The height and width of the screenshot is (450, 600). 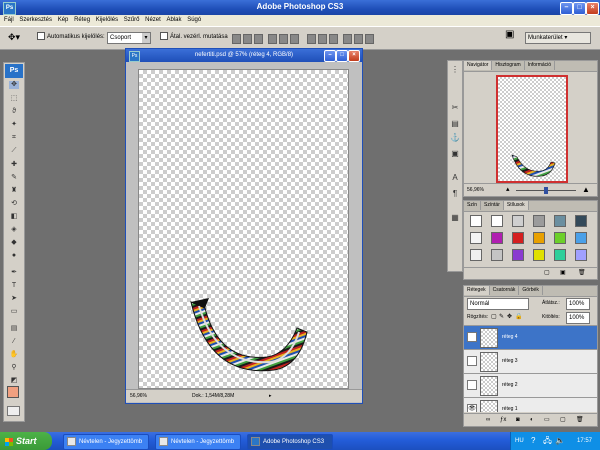 I want to click on show-transform-checkbox: Átal. vezérl. mutatása, so click(x=194, y=37).